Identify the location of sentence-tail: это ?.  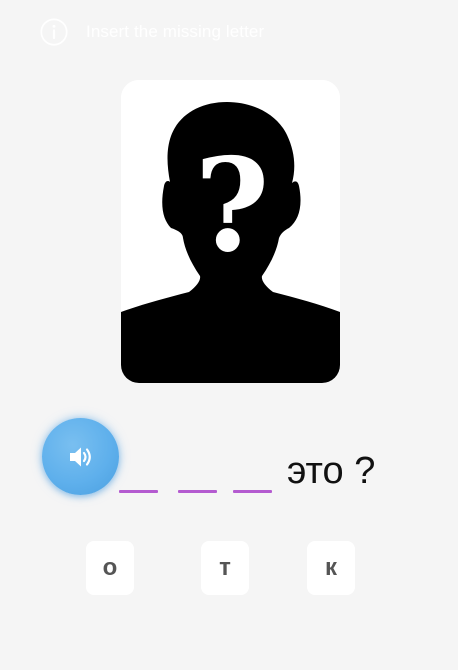
(331, 471).